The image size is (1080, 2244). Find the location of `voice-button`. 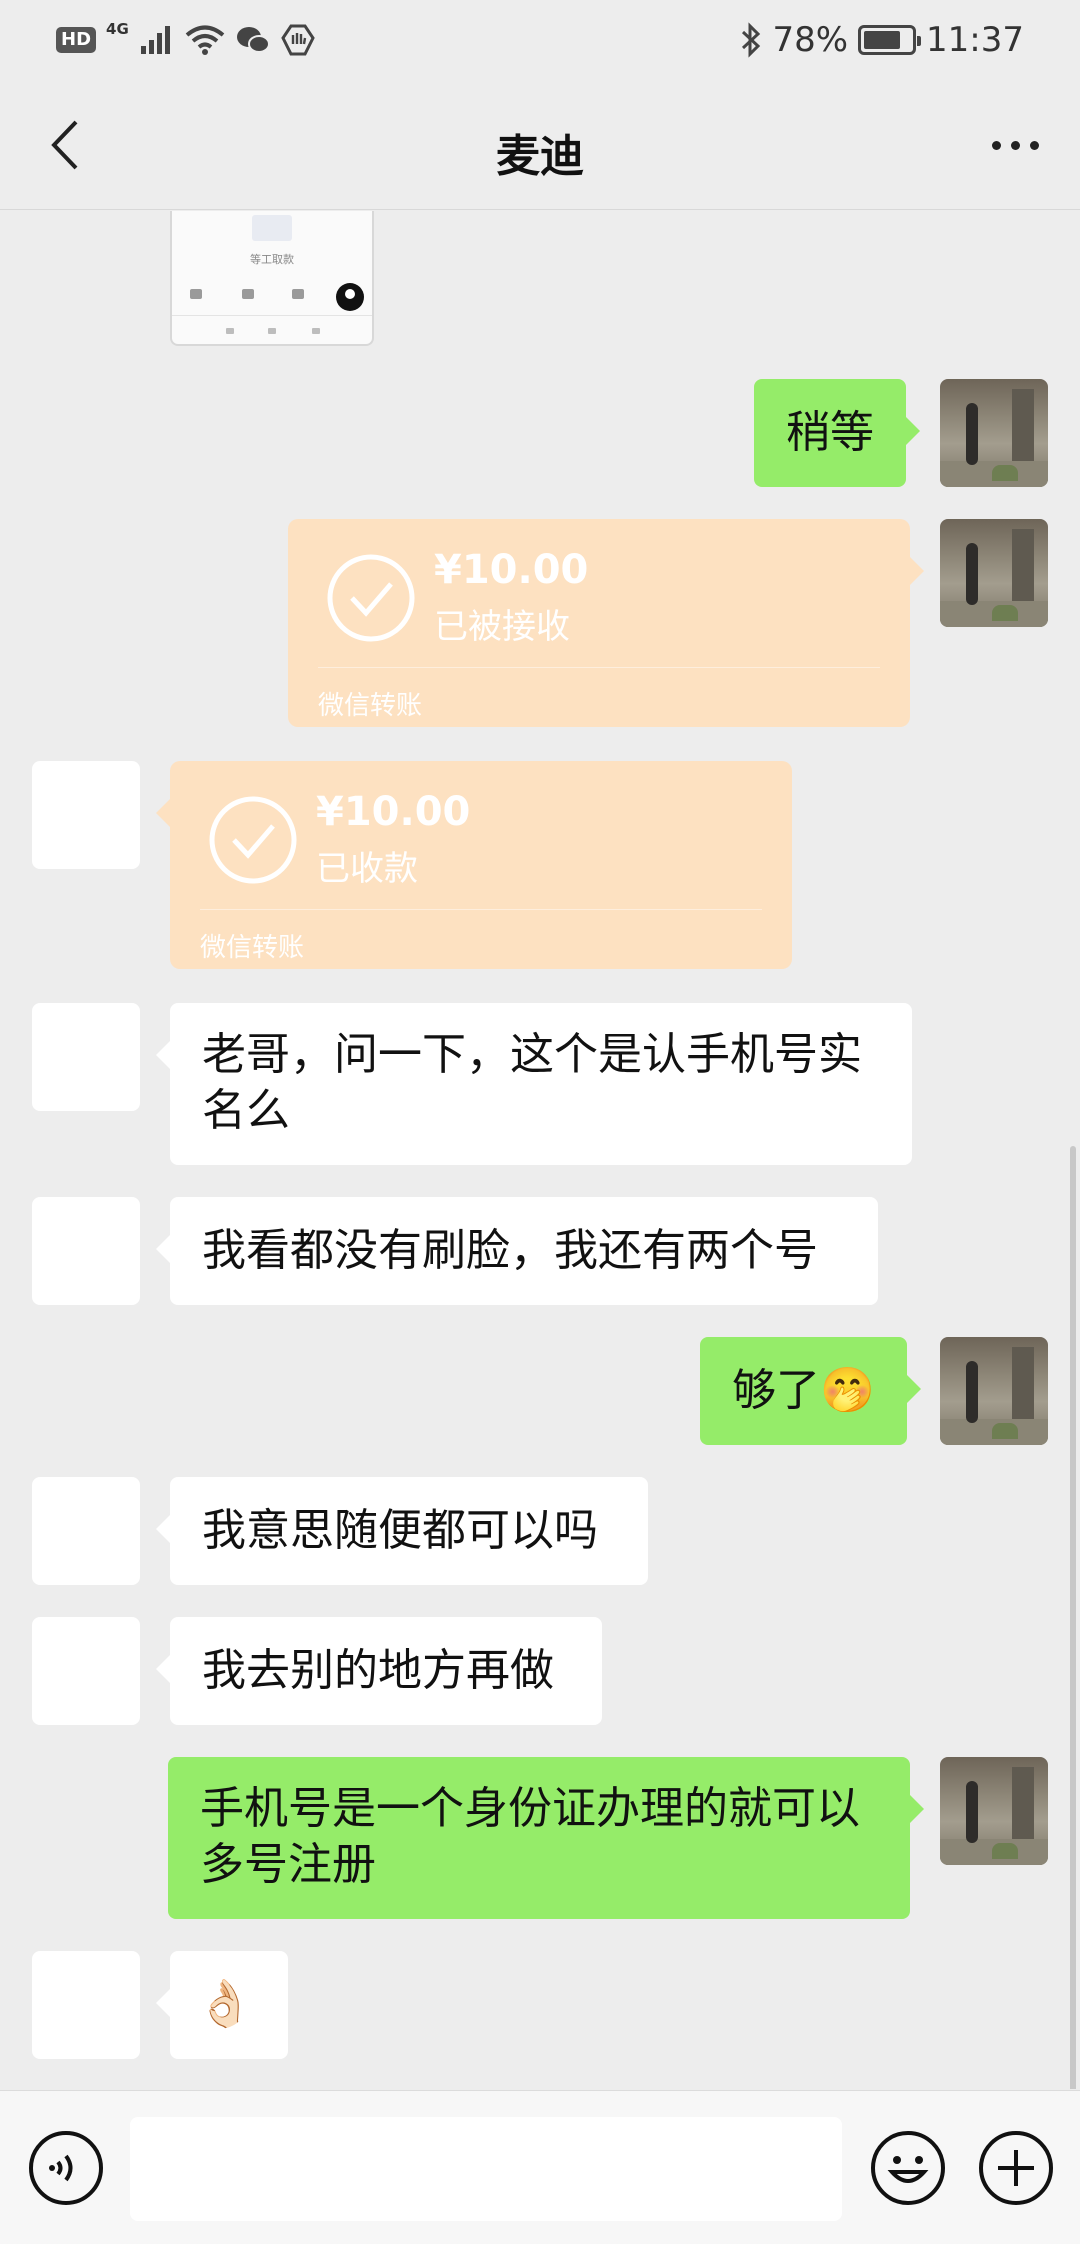

voice-button is located at coordinates (66, 2168).